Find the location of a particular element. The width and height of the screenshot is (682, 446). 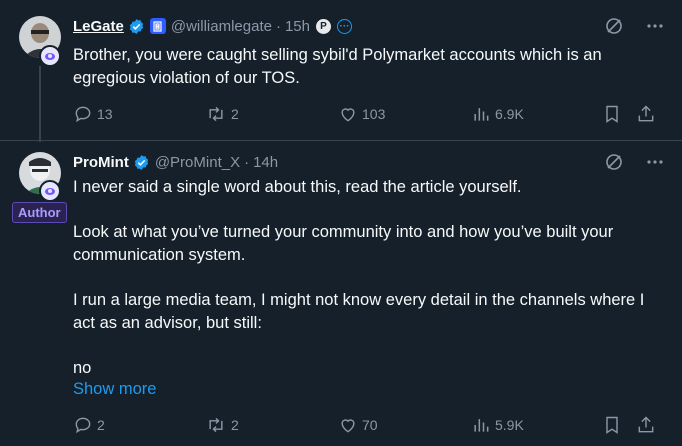

views-button: 5.9K is located at coordinates (497, 425).